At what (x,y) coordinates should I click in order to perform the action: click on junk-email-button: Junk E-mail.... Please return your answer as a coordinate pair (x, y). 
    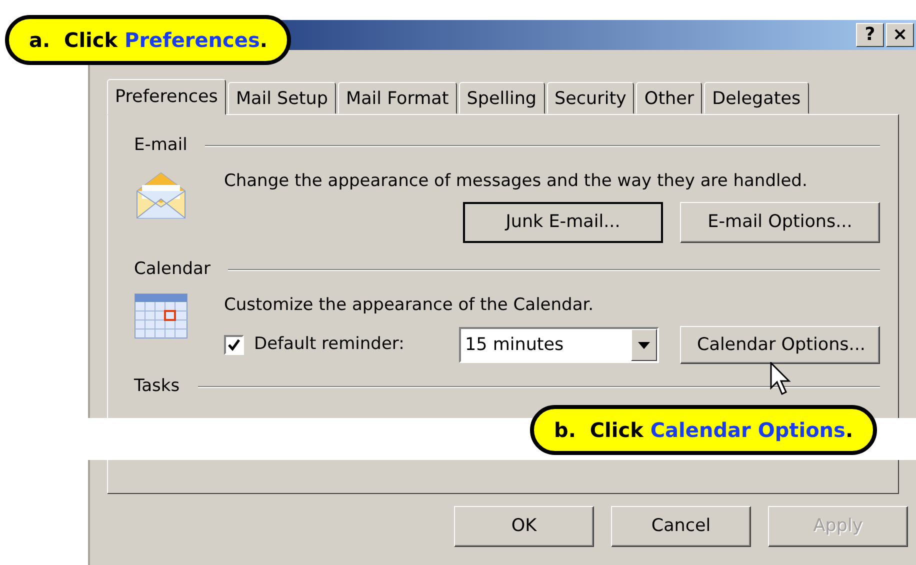
    Looking at the image, I should click on (563, 222).